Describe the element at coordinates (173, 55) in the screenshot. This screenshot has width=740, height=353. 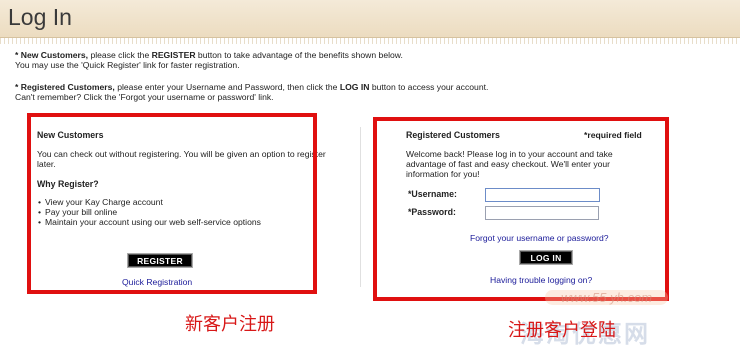
I see `intro-register-word: REGISTER` at that location.